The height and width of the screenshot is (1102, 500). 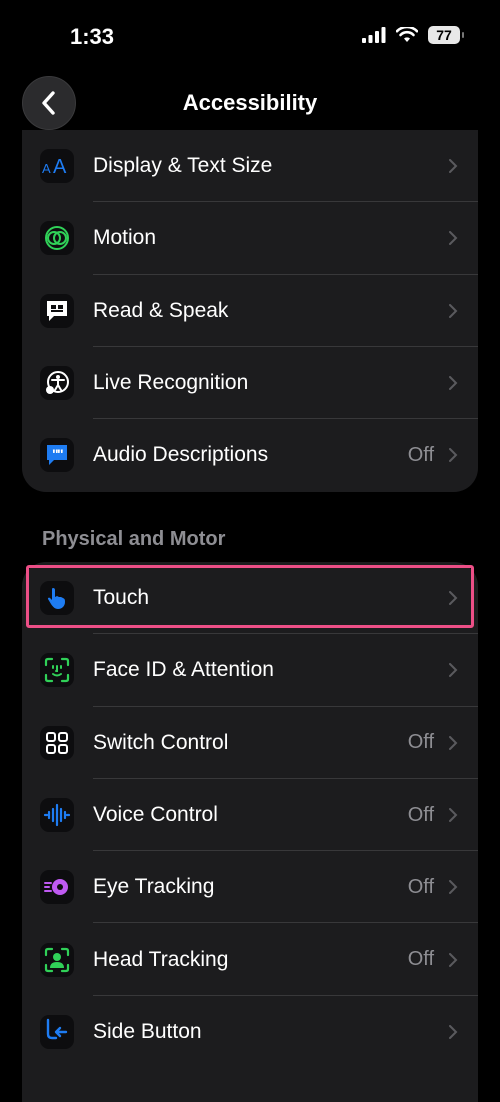 What do you see at coordinates (250, 38) in the screenshot?
I see `status-bar: 1:33 77` at bounding box center [250, 38].